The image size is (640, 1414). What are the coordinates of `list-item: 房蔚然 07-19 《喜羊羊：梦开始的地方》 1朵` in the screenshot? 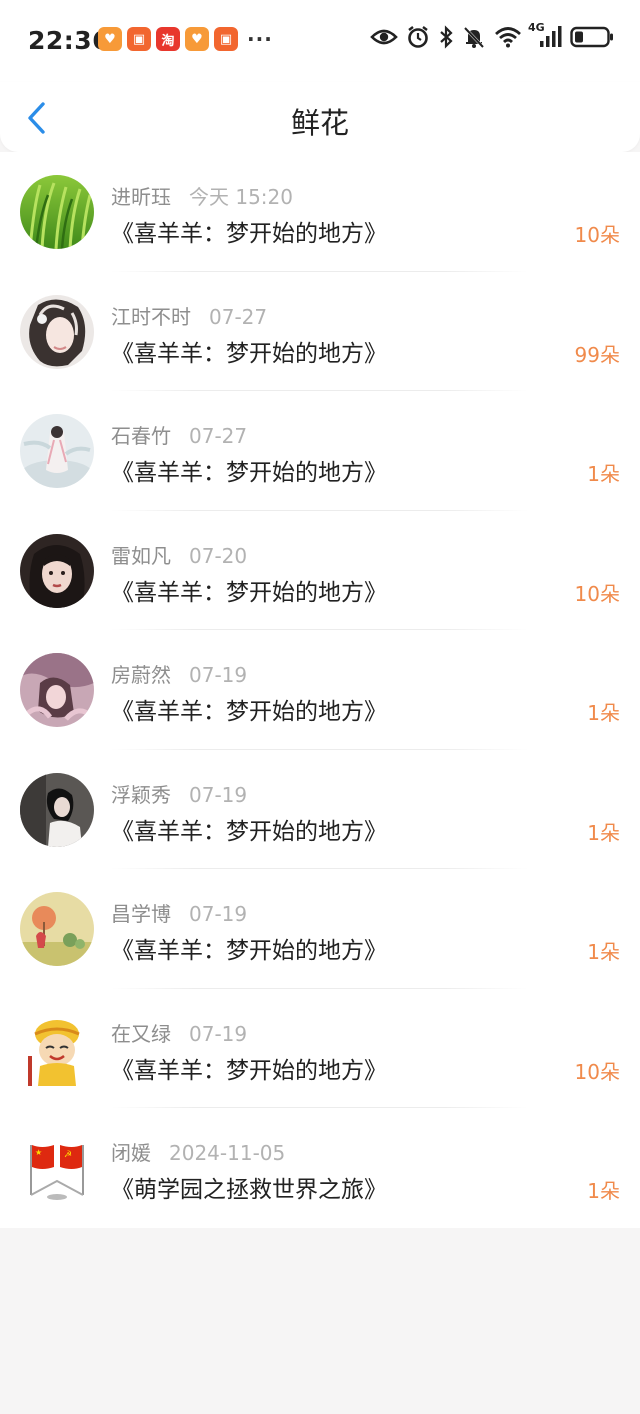 It's located at (320, 690).